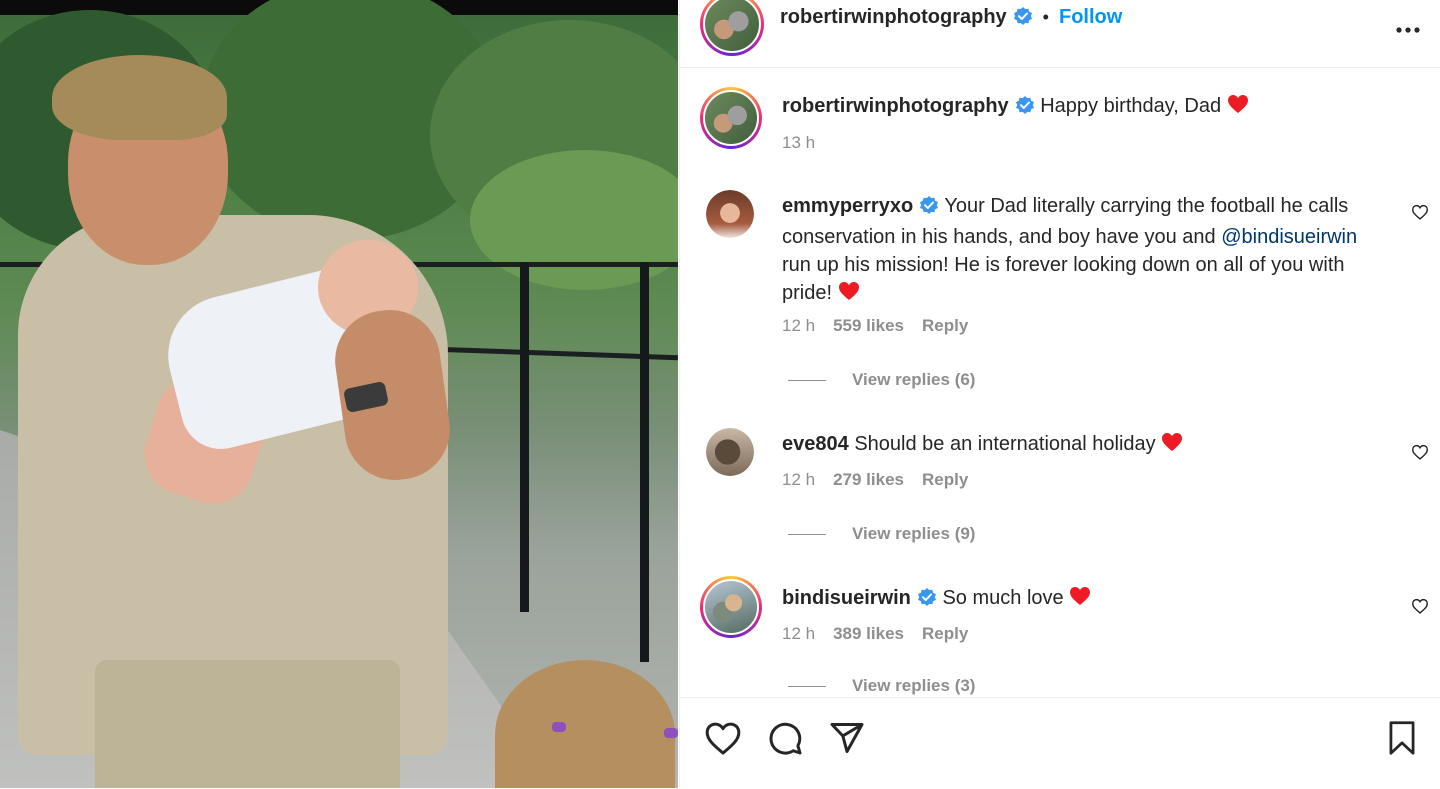  Describe the element at coordinates (846, 598) in the screenshot. I see `comment-username: bindisueirwin` at that location.